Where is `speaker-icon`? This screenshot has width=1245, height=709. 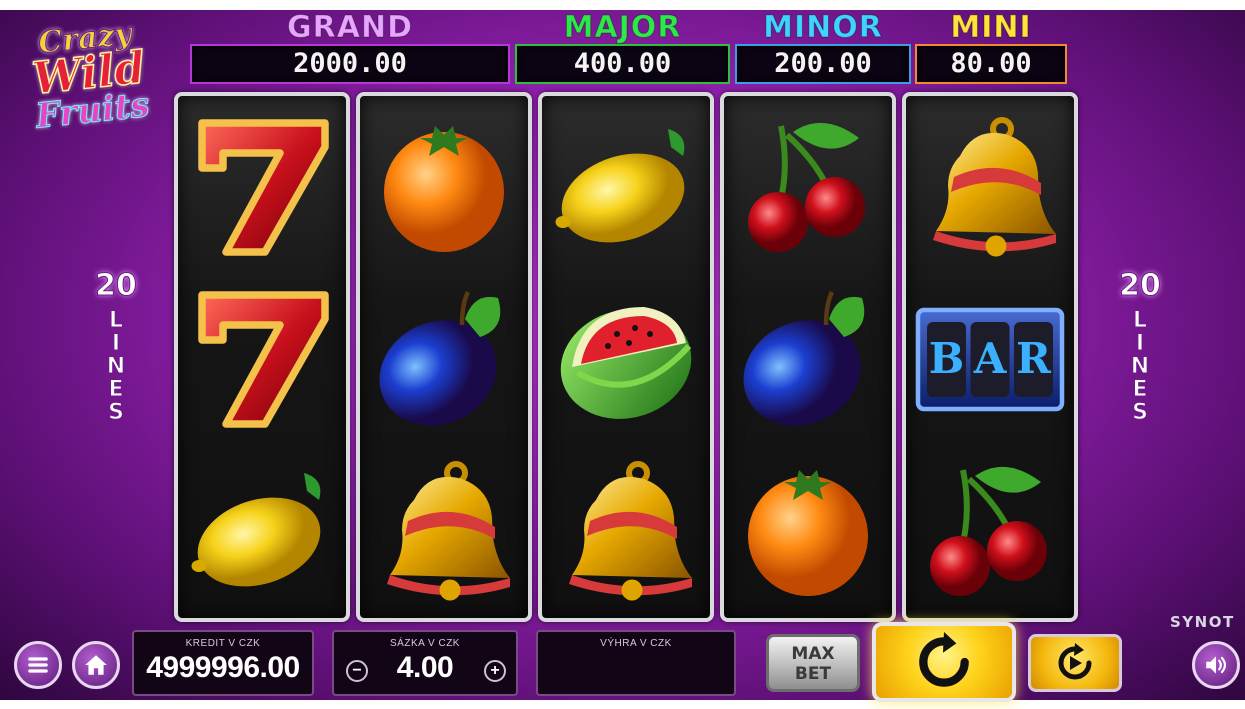
speaker-icon is located at coordinates (1216, 665).